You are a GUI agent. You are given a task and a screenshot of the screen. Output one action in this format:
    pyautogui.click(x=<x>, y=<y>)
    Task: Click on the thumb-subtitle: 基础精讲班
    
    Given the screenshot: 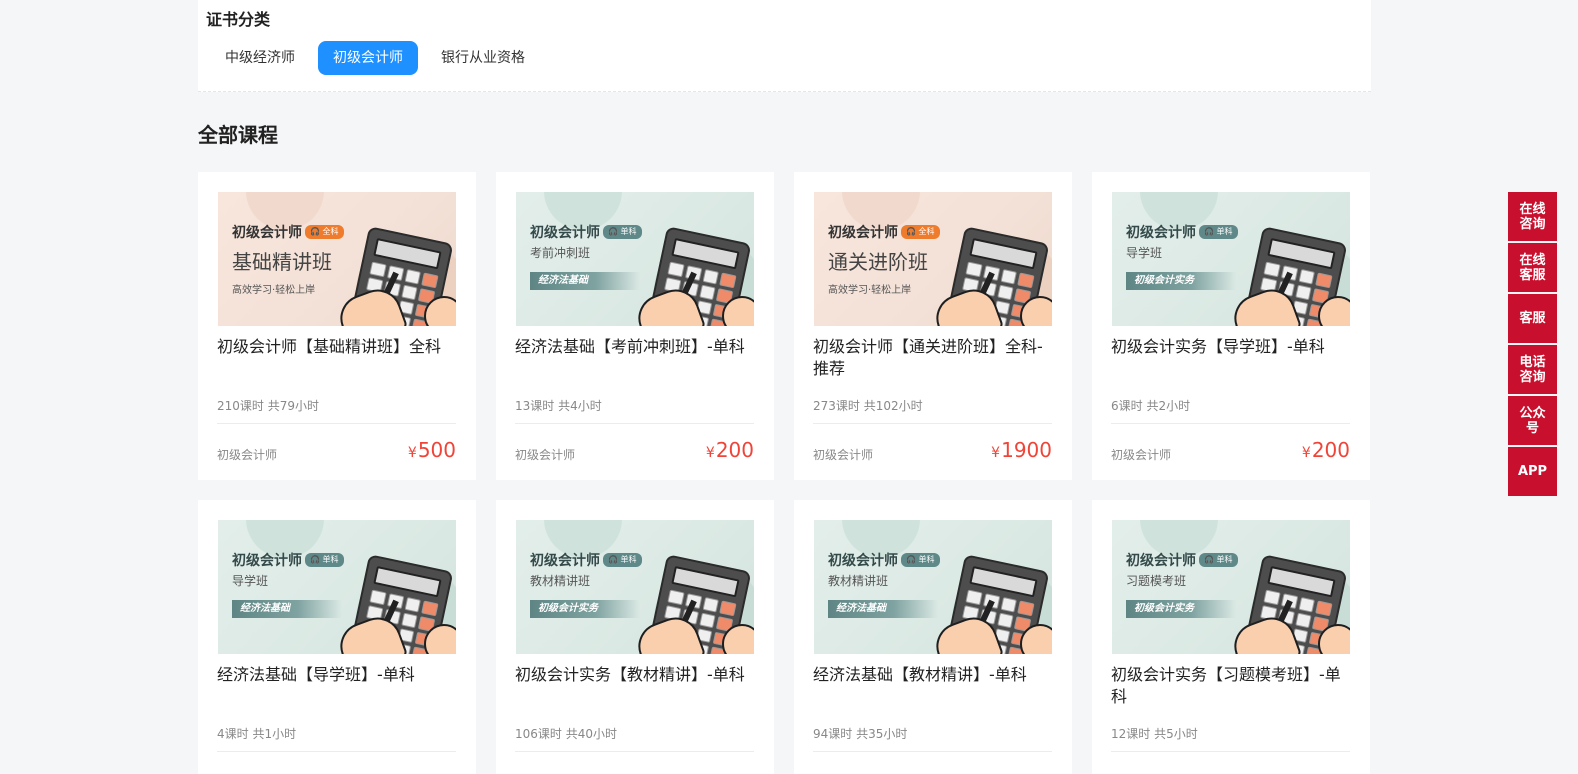 What is the action you would take?
    pyautogui.click(x=282, y=262)
    